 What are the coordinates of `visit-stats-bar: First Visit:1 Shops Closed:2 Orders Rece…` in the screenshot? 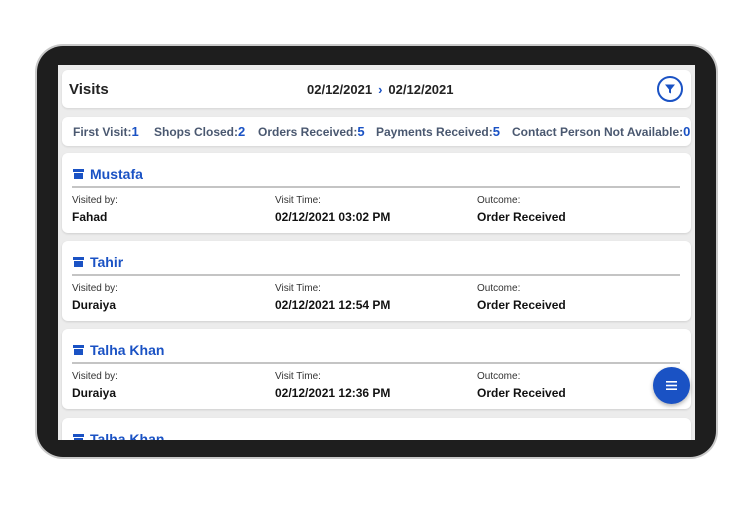 It's located at (376, 131).